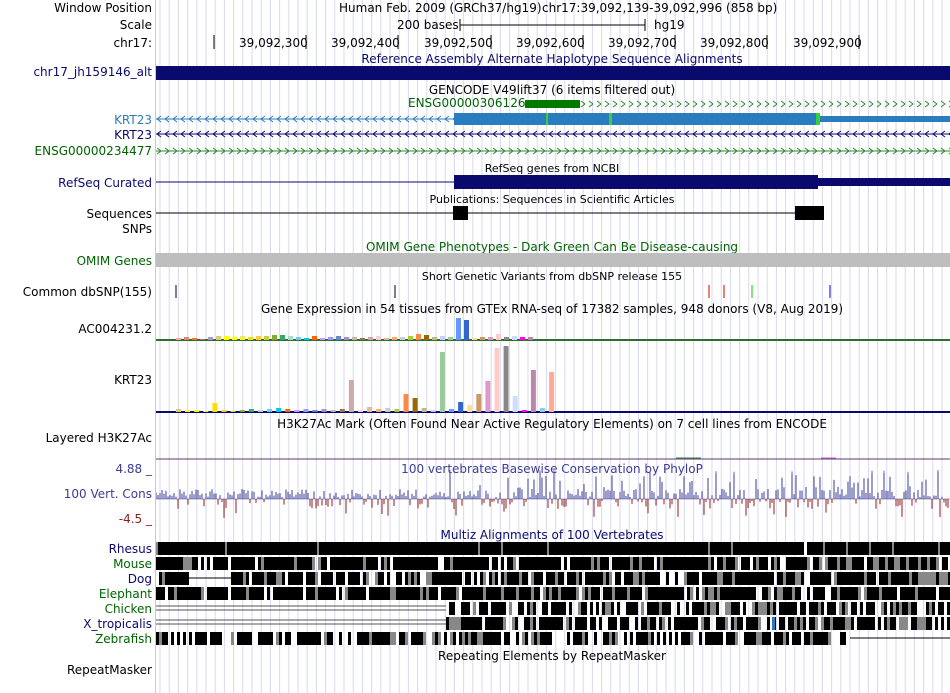 This screenshot has height=693, width=950. What do you see at coordinates (553, 260) in the screenshot?
I see `omim-gene-region` at bounding box center [553, 260].